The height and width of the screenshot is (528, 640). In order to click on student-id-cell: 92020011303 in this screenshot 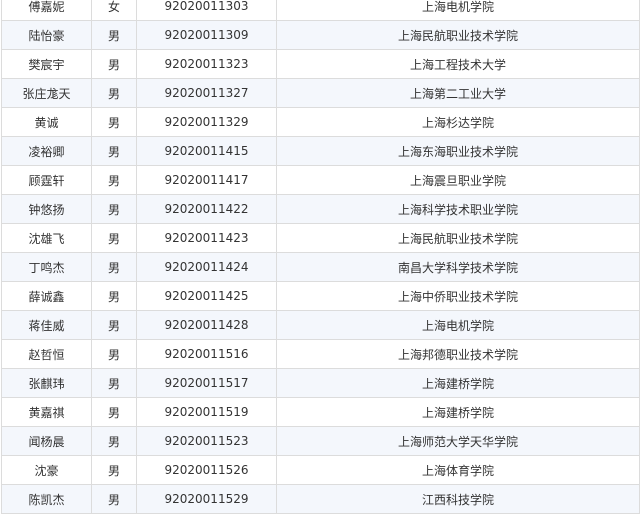, I will do `click(206, 10)`.